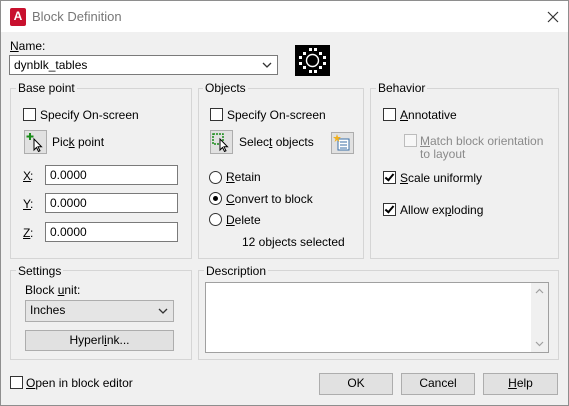 The width and height of the screenshot is (569, 406). Describe the element at coordinates (377, 317) in the screenshot. I see `description-textarea` at that location.